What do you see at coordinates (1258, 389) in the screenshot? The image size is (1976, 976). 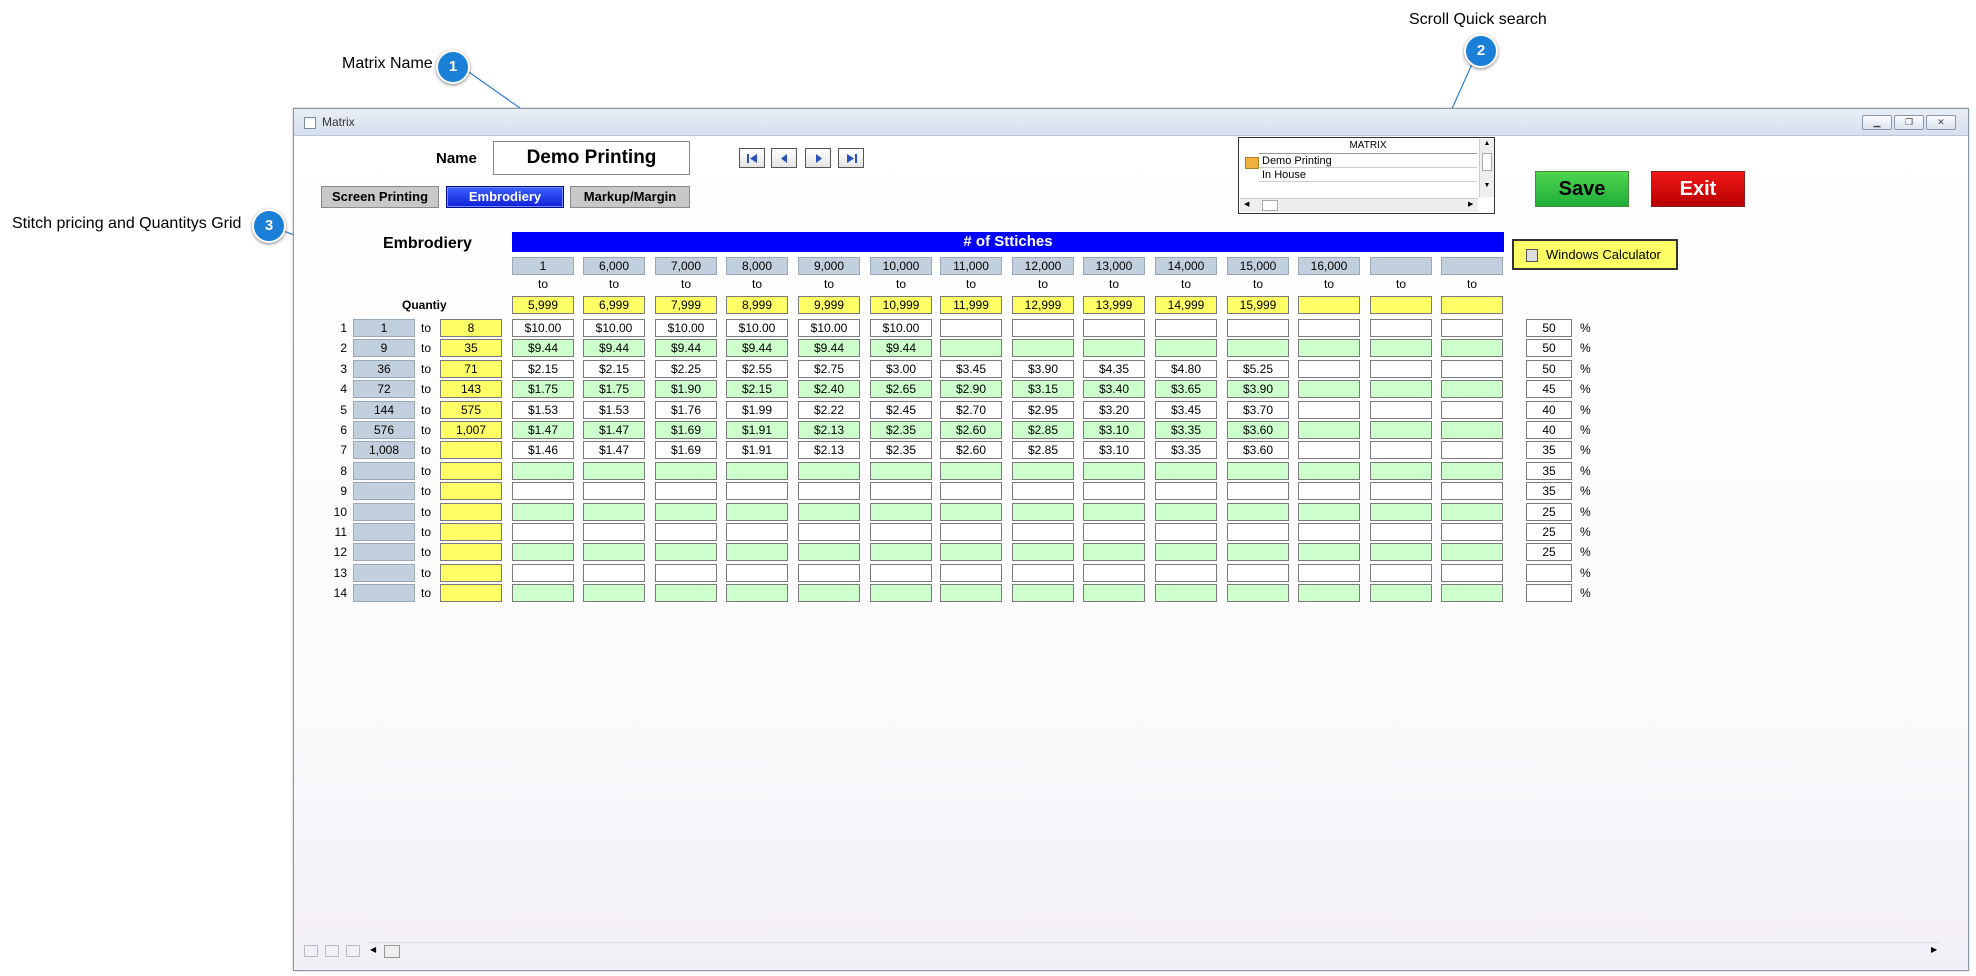 I see `price-cell: $3.90` at bounding box center [1258, 389].